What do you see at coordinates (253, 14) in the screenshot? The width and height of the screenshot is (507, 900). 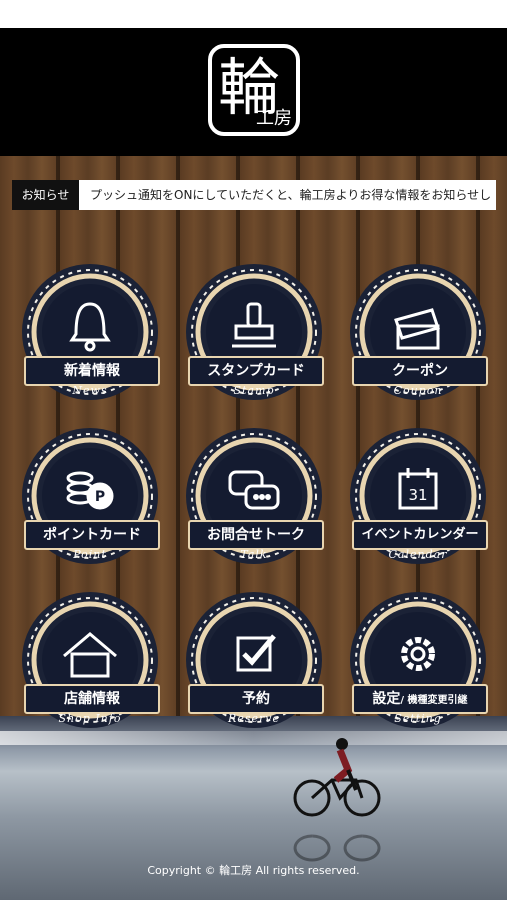 I see `status-bar` at bounding box center [253, 14].